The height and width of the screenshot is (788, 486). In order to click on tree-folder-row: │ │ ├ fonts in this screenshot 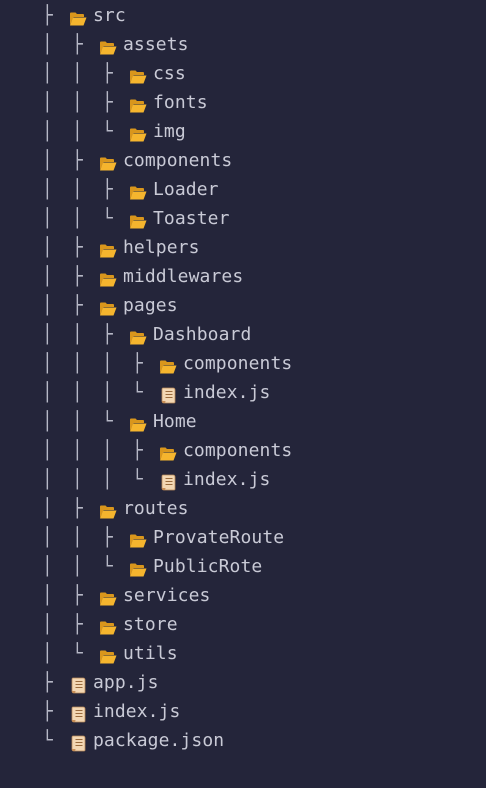, I will do `click(243, 102)`.